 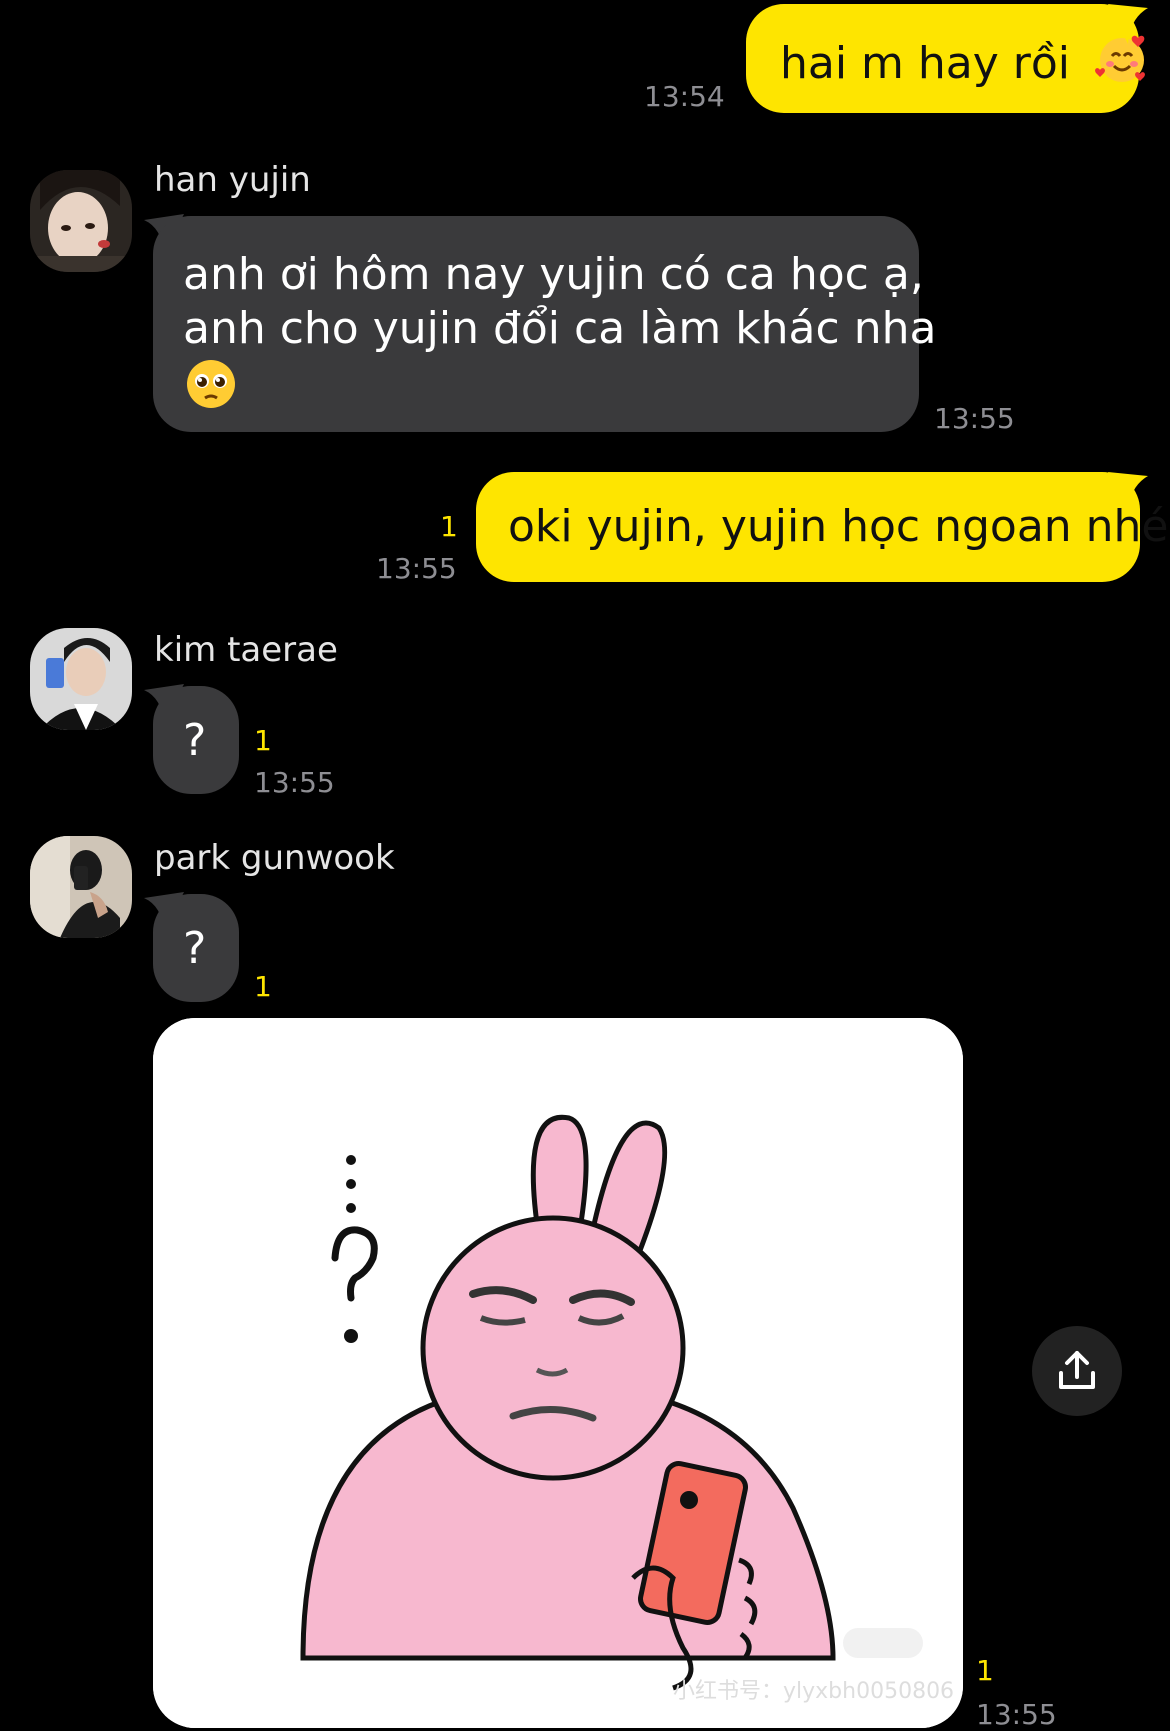 What do you see at coordinates (246, 650) in the screenshot?
I see `sender-name: kim taerae` at bounding box center [246, 650].